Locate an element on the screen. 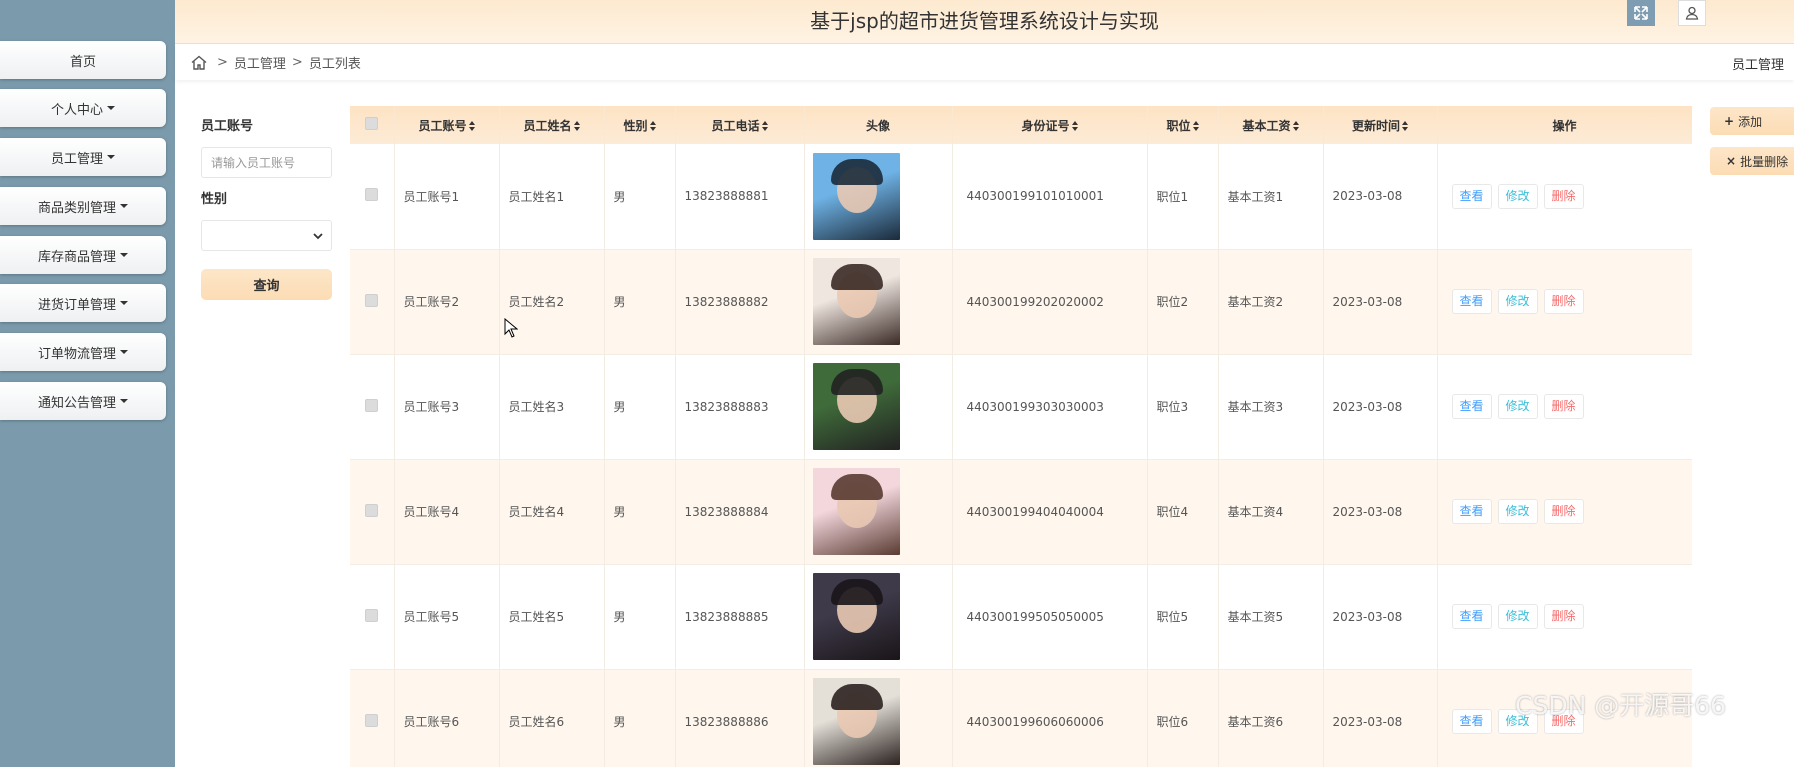 The image size is (1794, 767). cell-avatar is located at coordinates (878, 406).